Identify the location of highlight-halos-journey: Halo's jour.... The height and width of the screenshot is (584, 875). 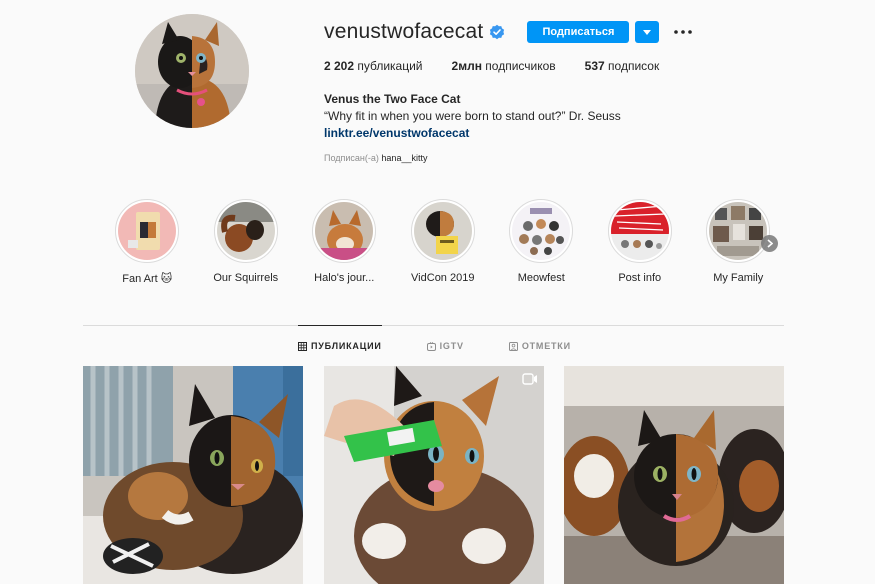
(344, 242).